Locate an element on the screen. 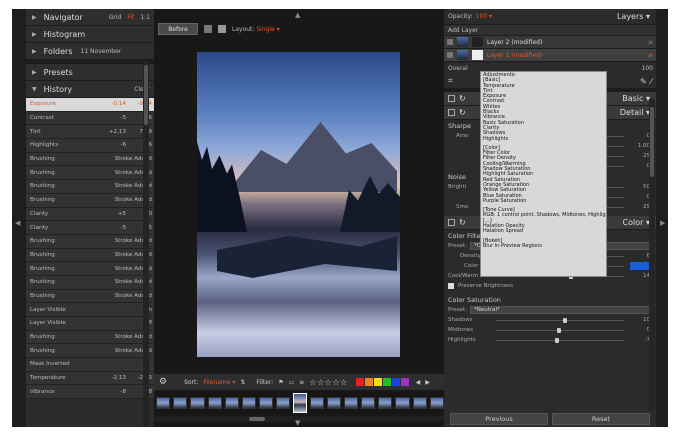 The image size is (680, 436). collapse-bottom-icon: ▼ is located at coordinates (299, 423).